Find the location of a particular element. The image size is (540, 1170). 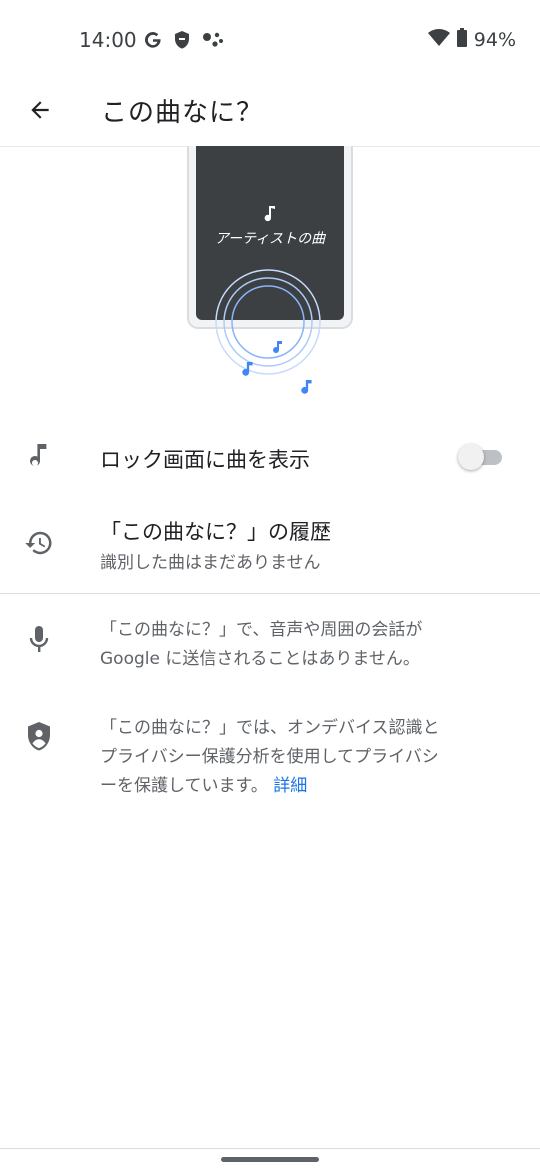

page-title: この曲なに？ is located at coordinates (182, 113).